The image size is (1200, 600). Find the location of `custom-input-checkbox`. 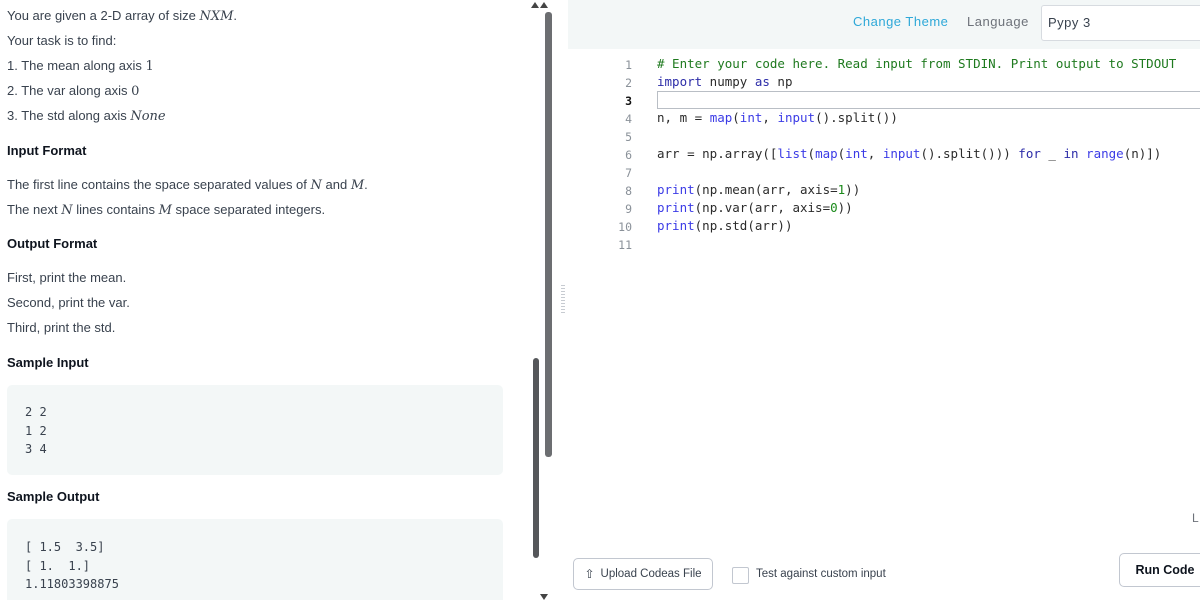

custom-input-checkbox is located at coordinates (740, 575).